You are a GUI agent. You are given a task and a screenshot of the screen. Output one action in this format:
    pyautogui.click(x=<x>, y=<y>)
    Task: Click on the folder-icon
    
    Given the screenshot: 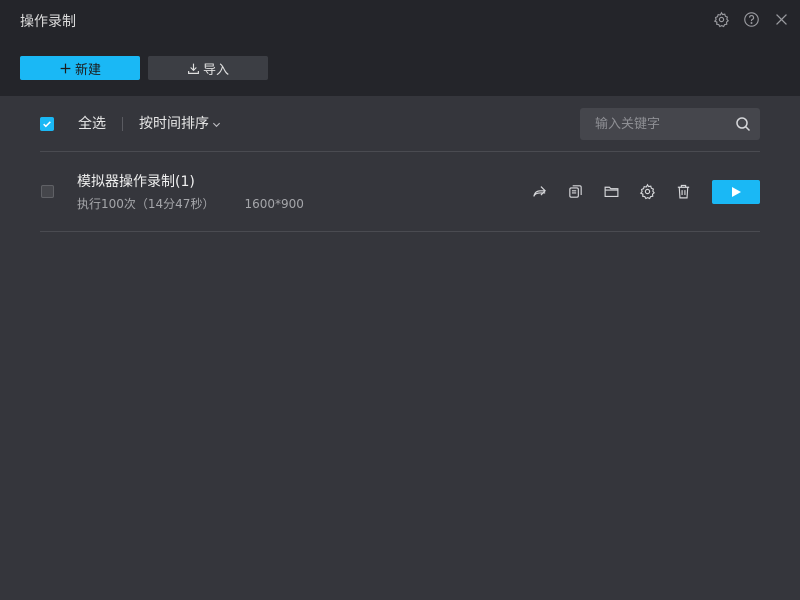 What is the action you would take?
    pyautogui.click(x=611, y=191)
    